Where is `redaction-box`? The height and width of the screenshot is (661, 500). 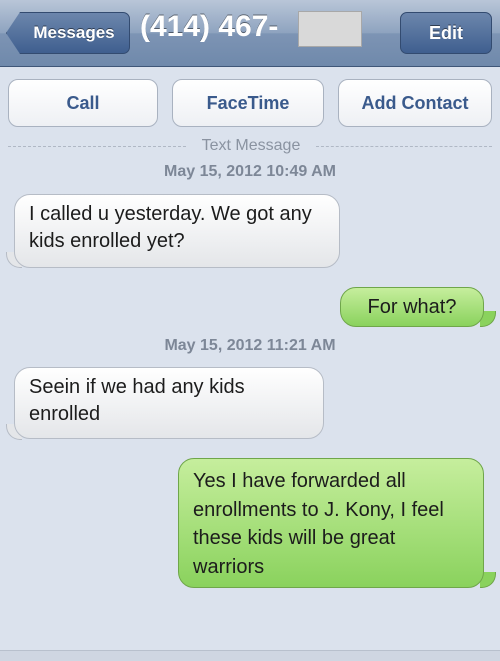 redaction-box is located at coordinates (330, 29).